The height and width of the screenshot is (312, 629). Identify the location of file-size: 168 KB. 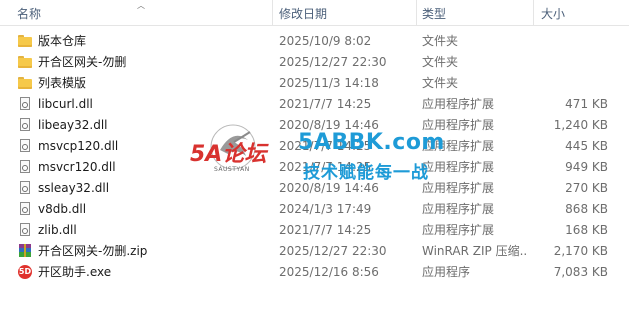
(586, 230).